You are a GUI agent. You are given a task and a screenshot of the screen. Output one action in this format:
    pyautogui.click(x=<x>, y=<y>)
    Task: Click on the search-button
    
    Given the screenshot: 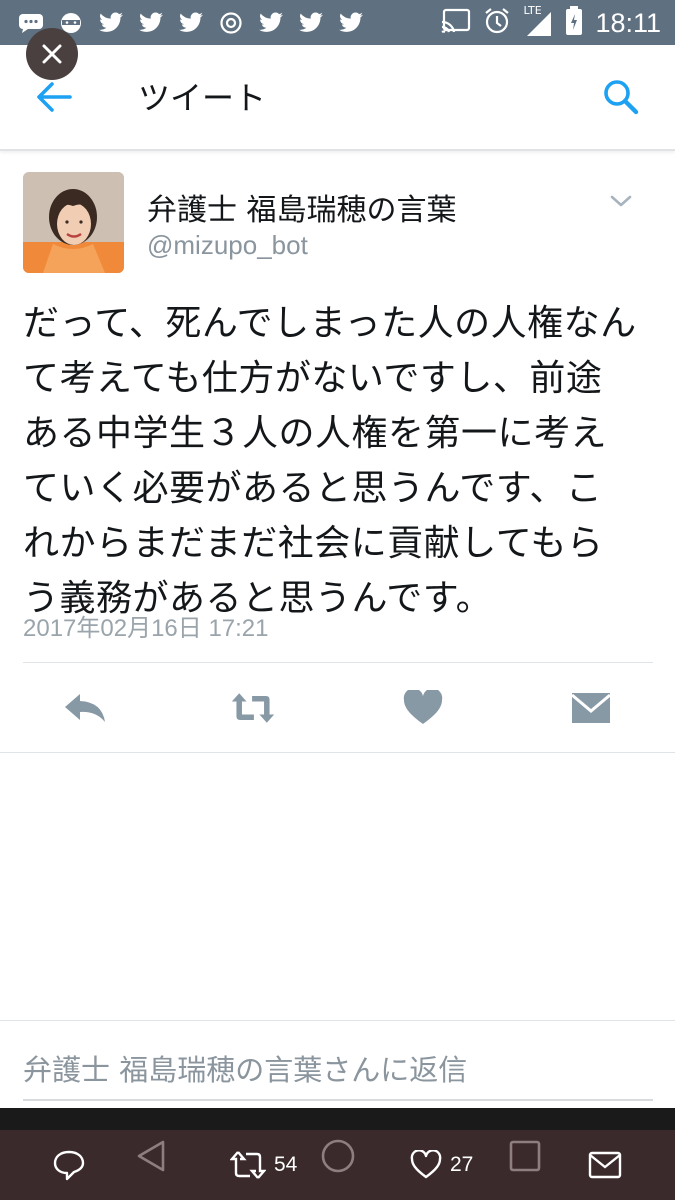 What is the action you would take?
    pyautogui.click(x=621, y=97)
    